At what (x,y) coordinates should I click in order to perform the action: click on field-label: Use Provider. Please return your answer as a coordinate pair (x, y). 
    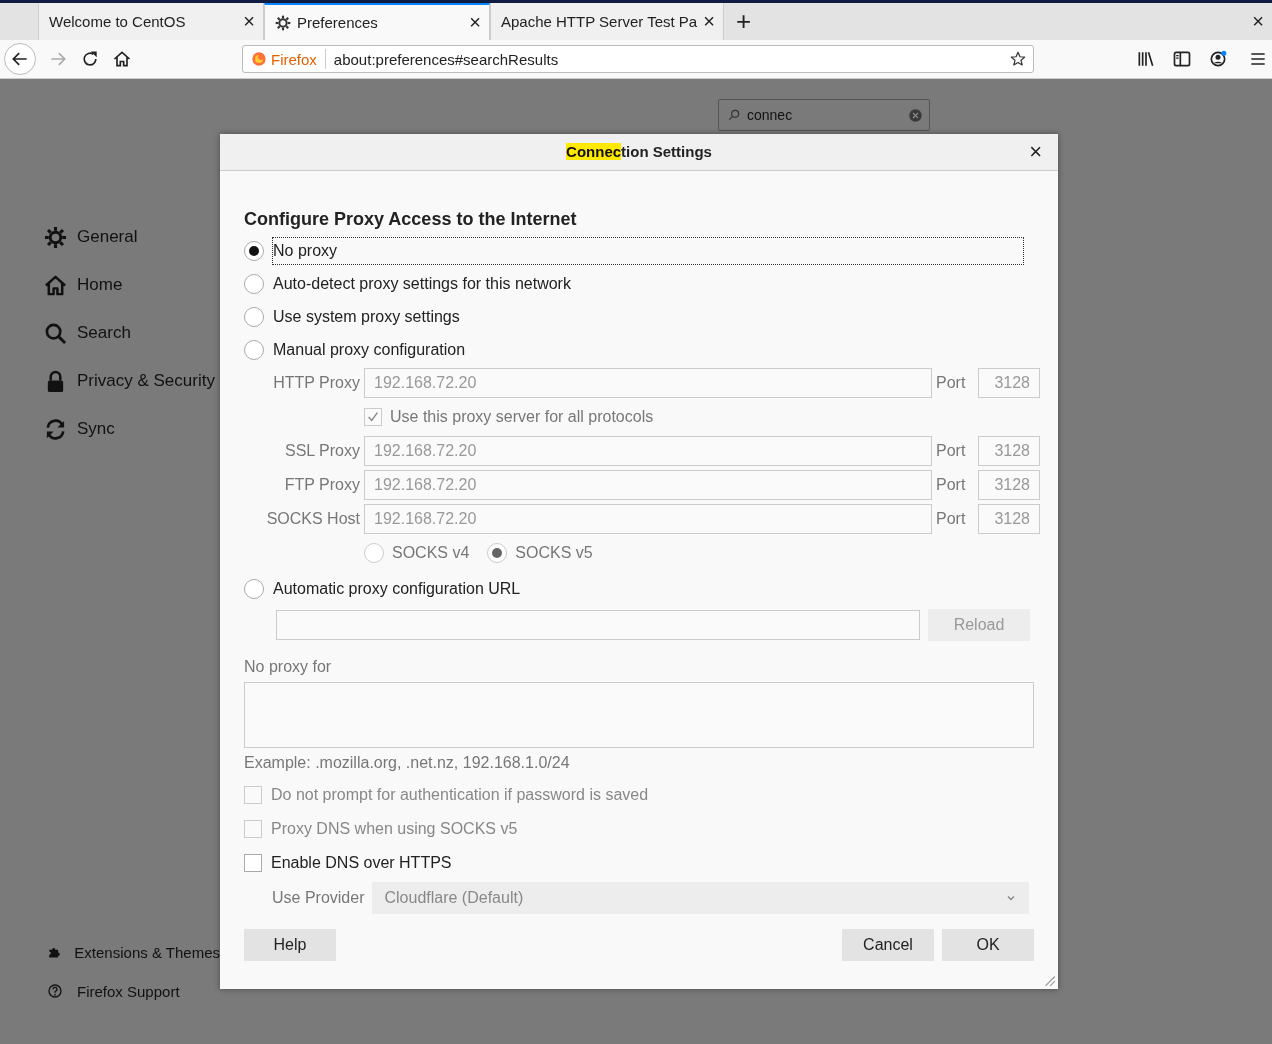
    Looking at the image, I should click on (318, 898).